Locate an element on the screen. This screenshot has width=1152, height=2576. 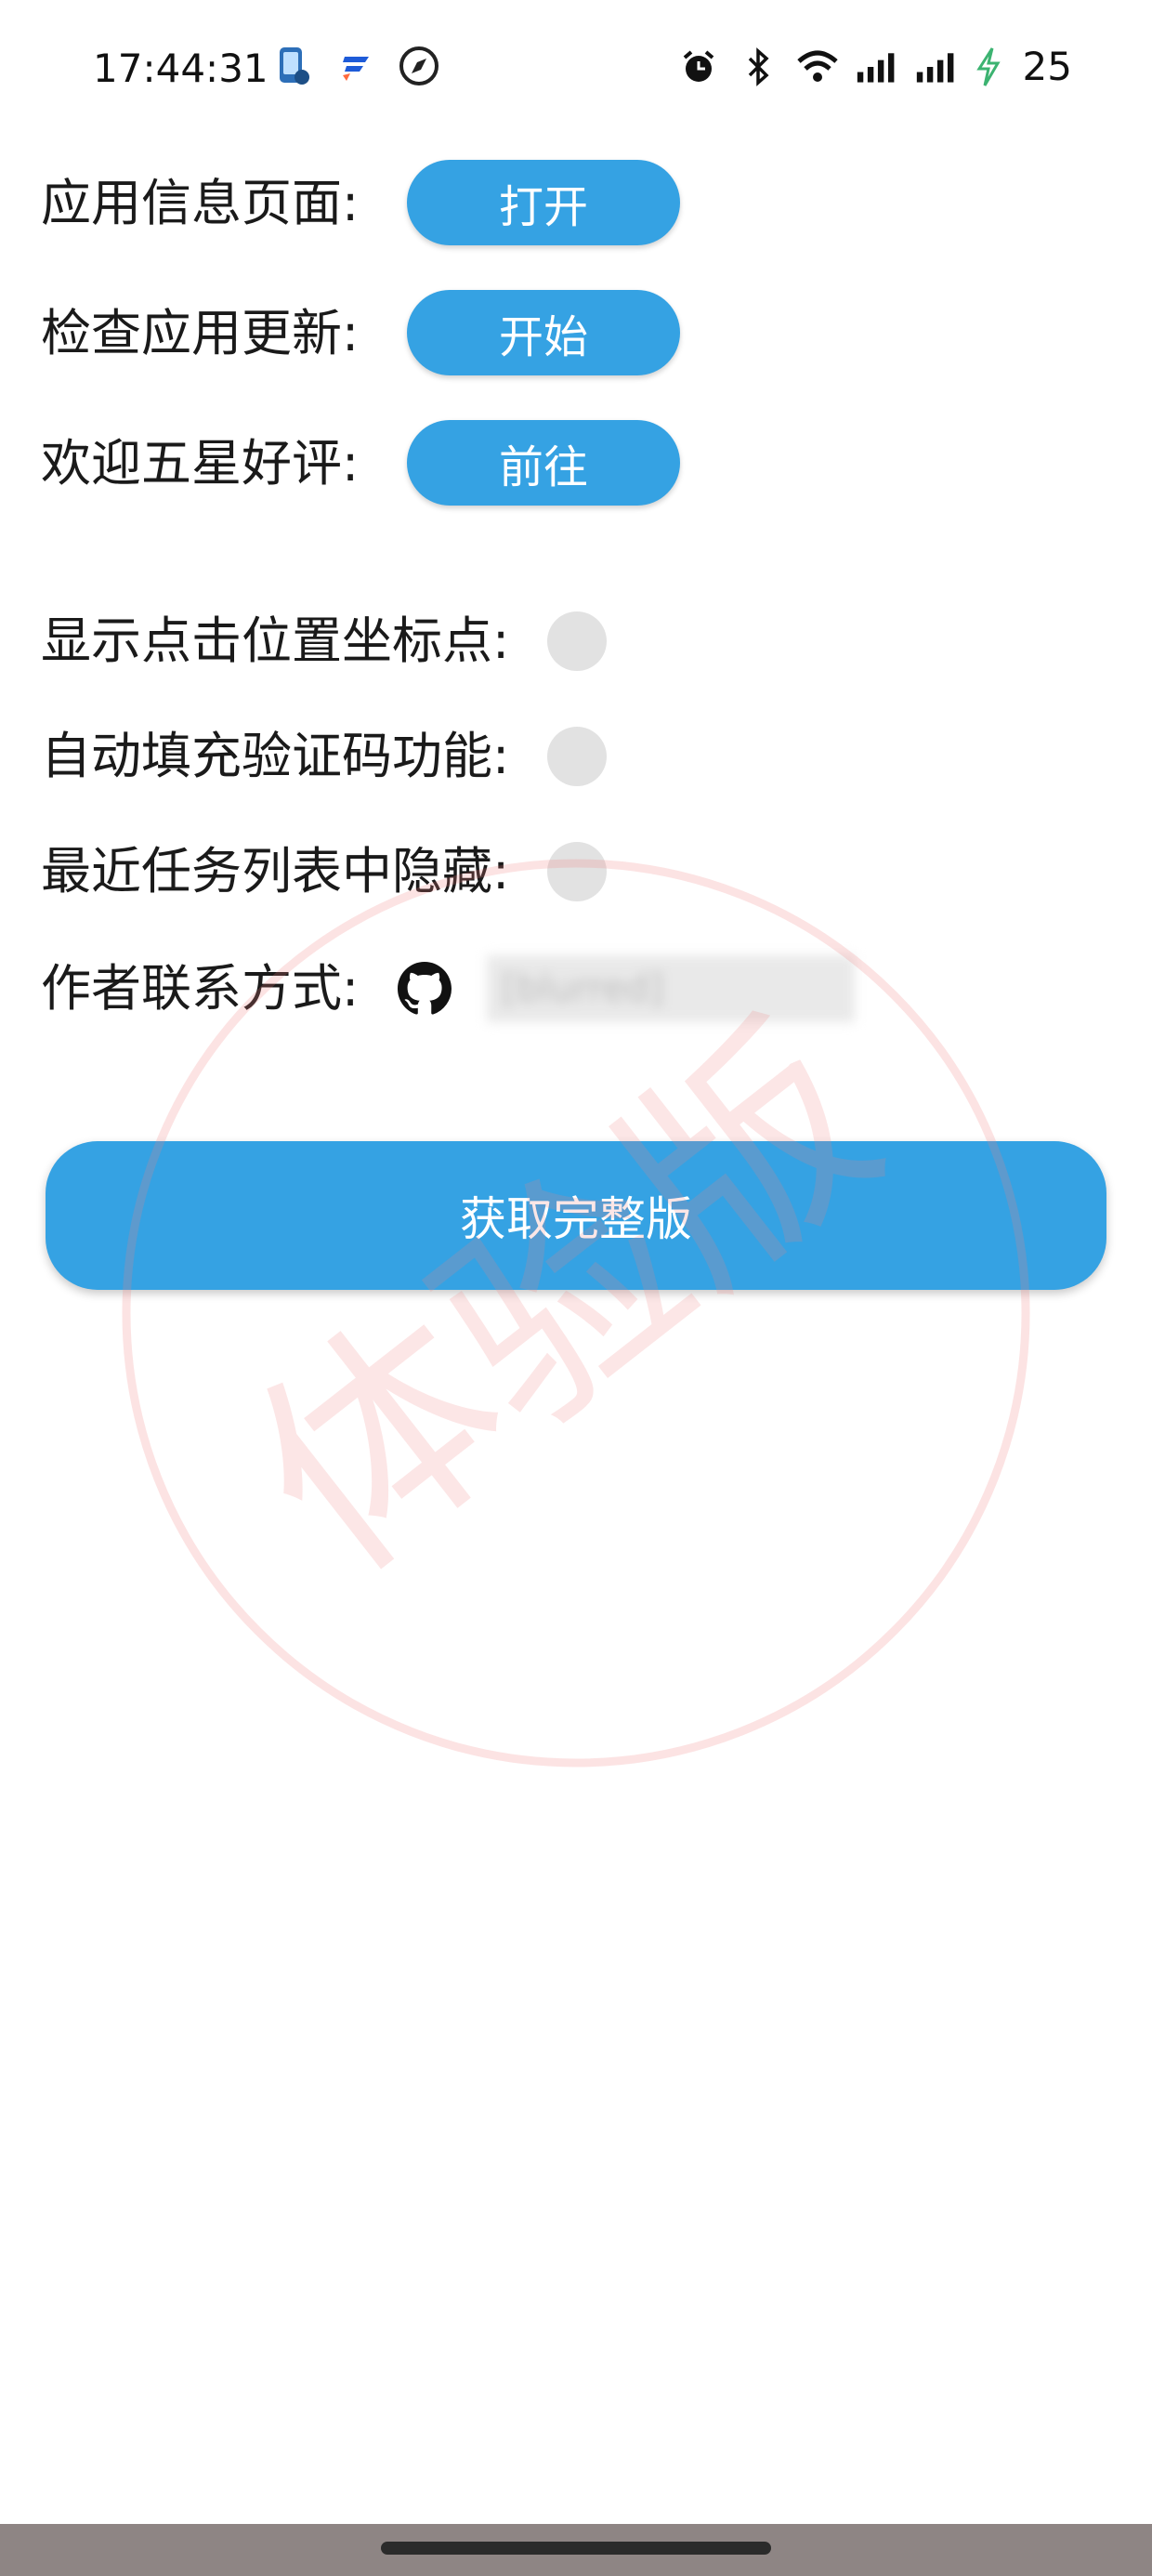
app-info-row: 应用信息页面: is located at coordinates (200, 203).